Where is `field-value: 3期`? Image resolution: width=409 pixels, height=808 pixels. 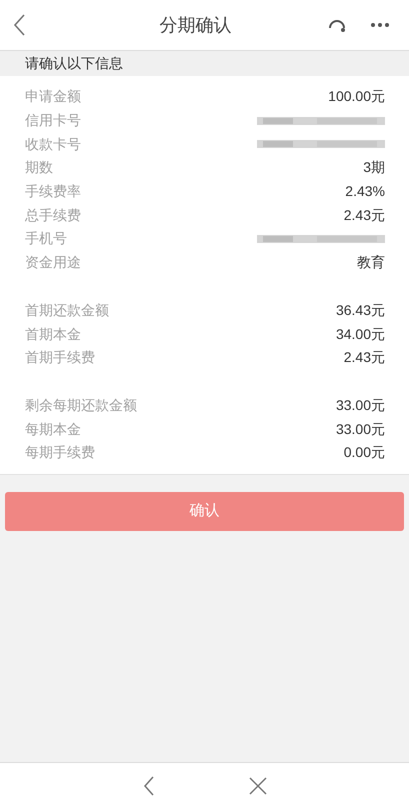
field-value: 3期 is located at coordinates (374, 168).